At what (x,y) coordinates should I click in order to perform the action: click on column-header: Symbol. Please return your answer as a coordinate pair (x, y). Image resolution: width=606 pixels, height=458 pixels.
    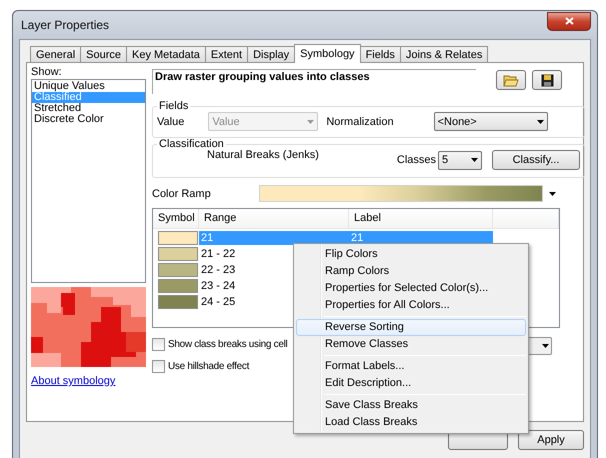
    Looking at the image, I should click on (176, 218).